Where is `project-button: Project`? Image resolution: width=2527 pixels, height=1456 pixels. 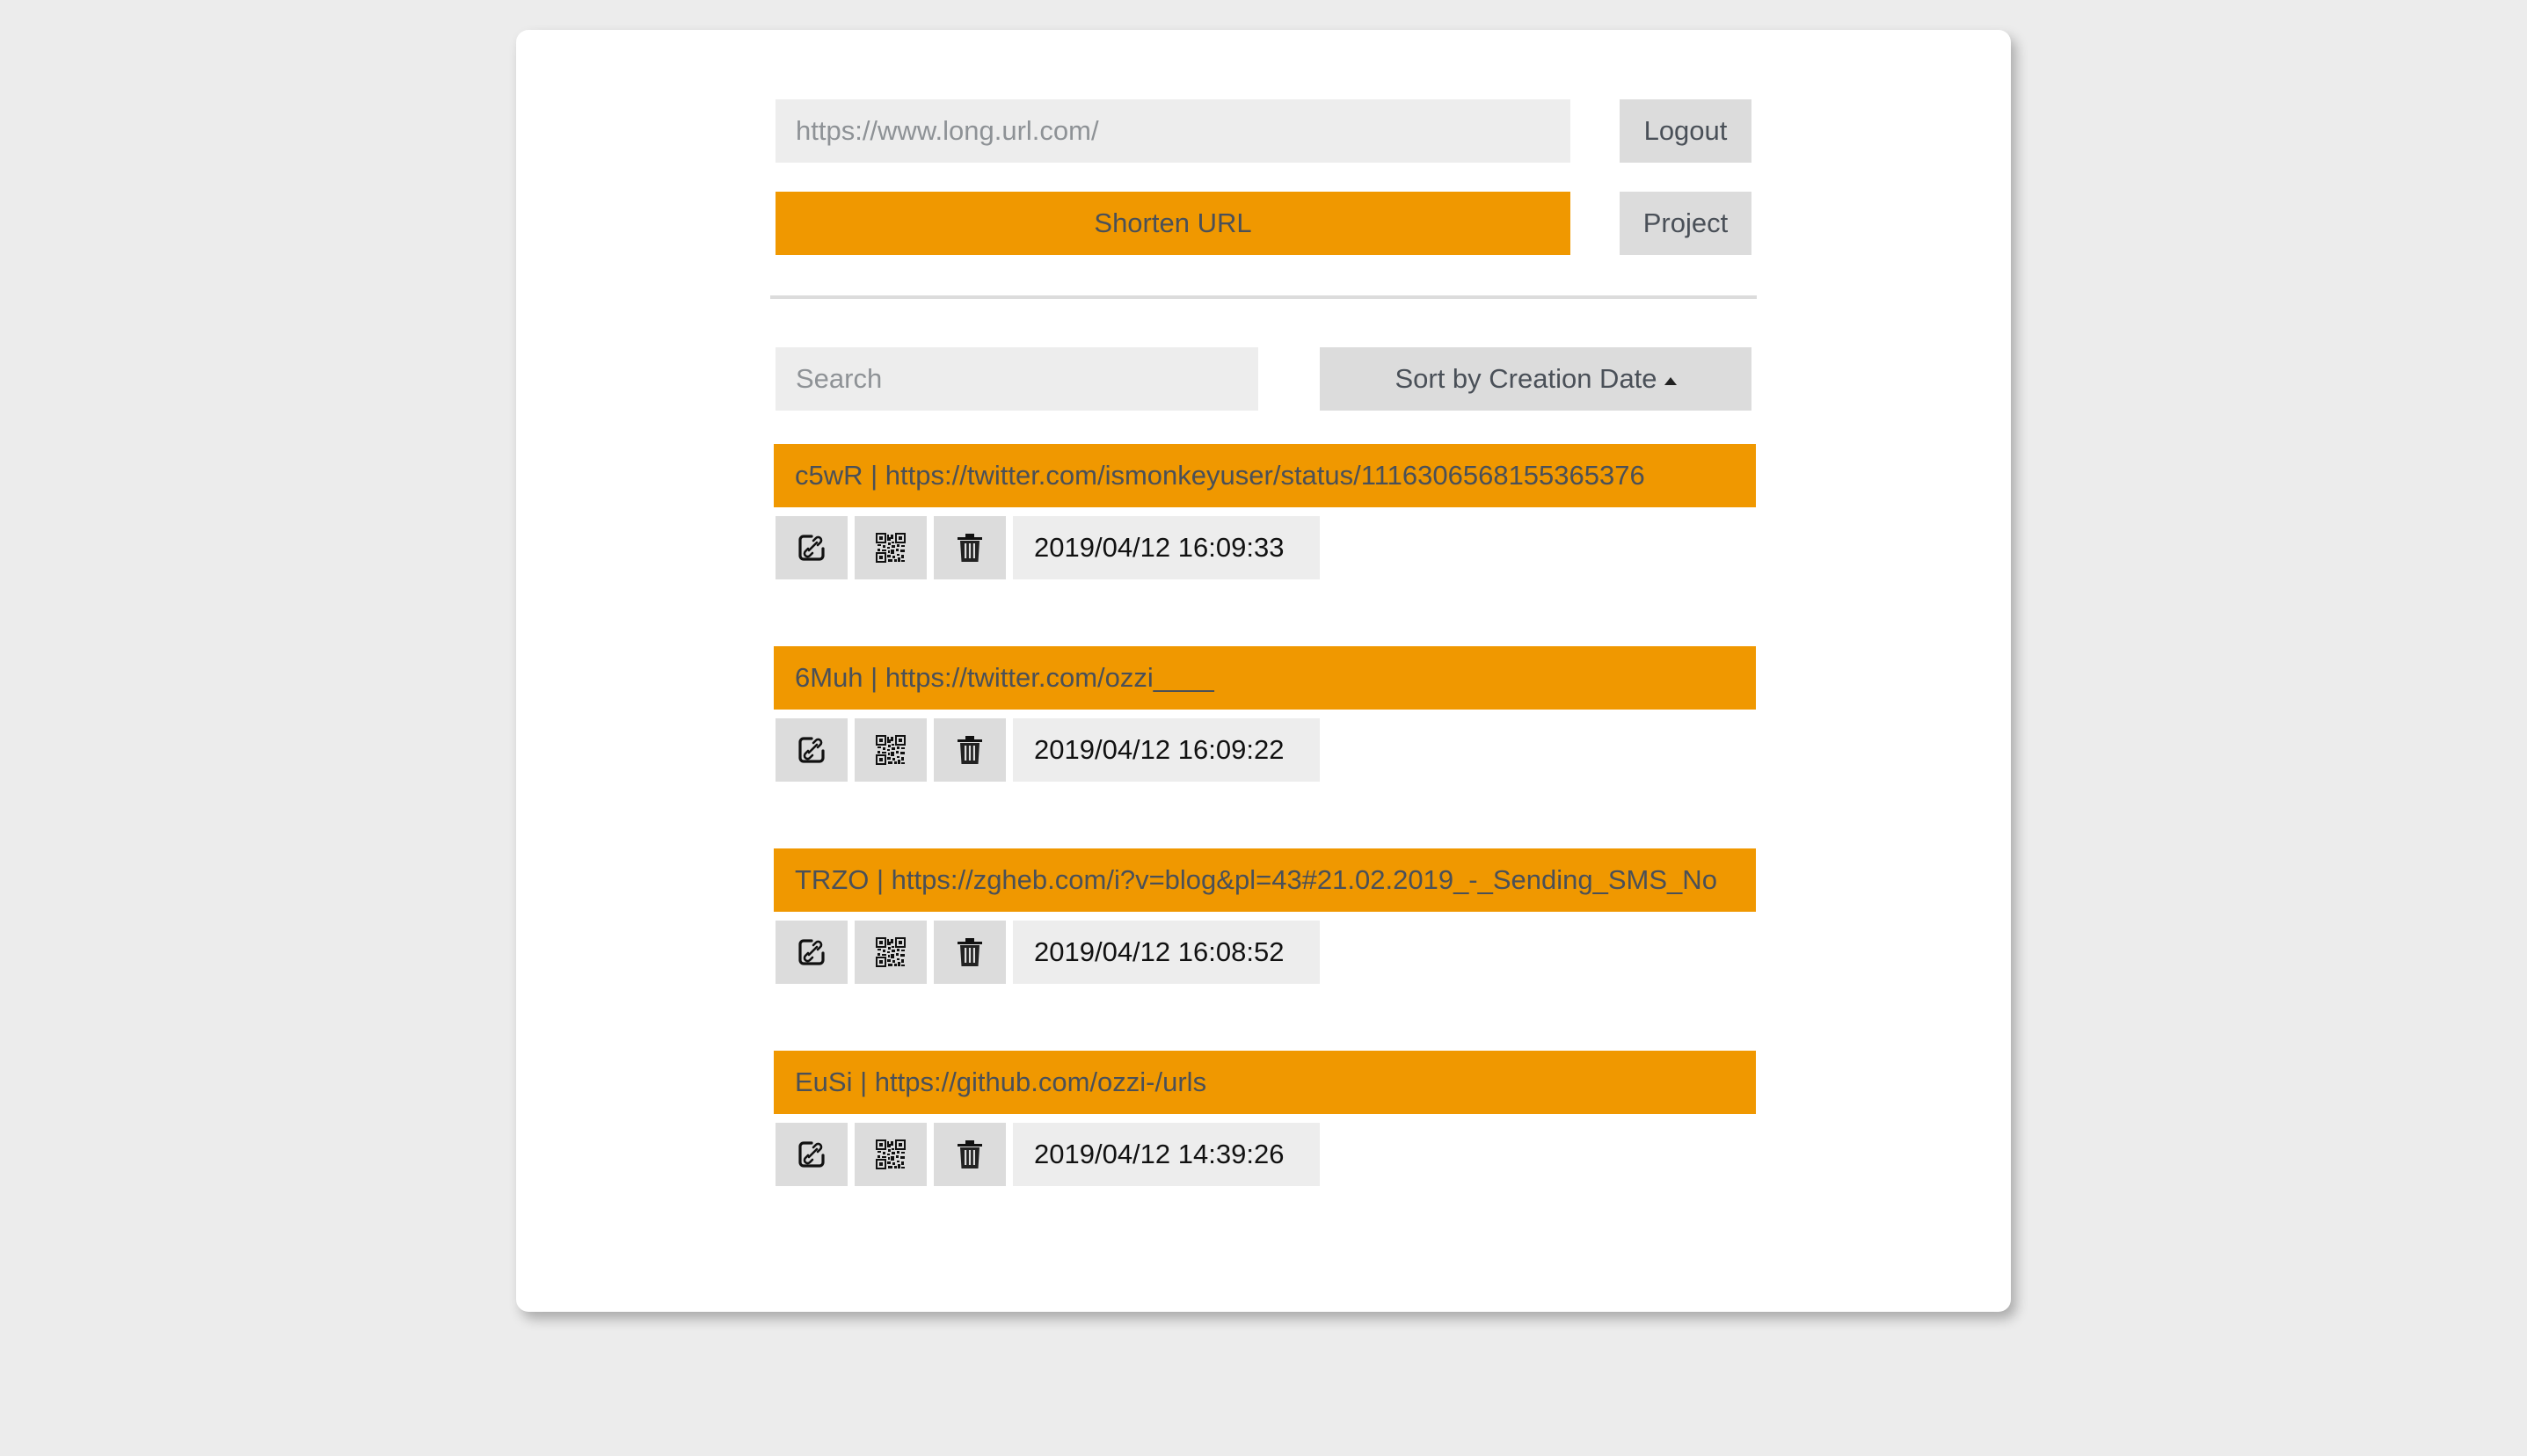
project-button: Project is located at coordinates (1685, 223).